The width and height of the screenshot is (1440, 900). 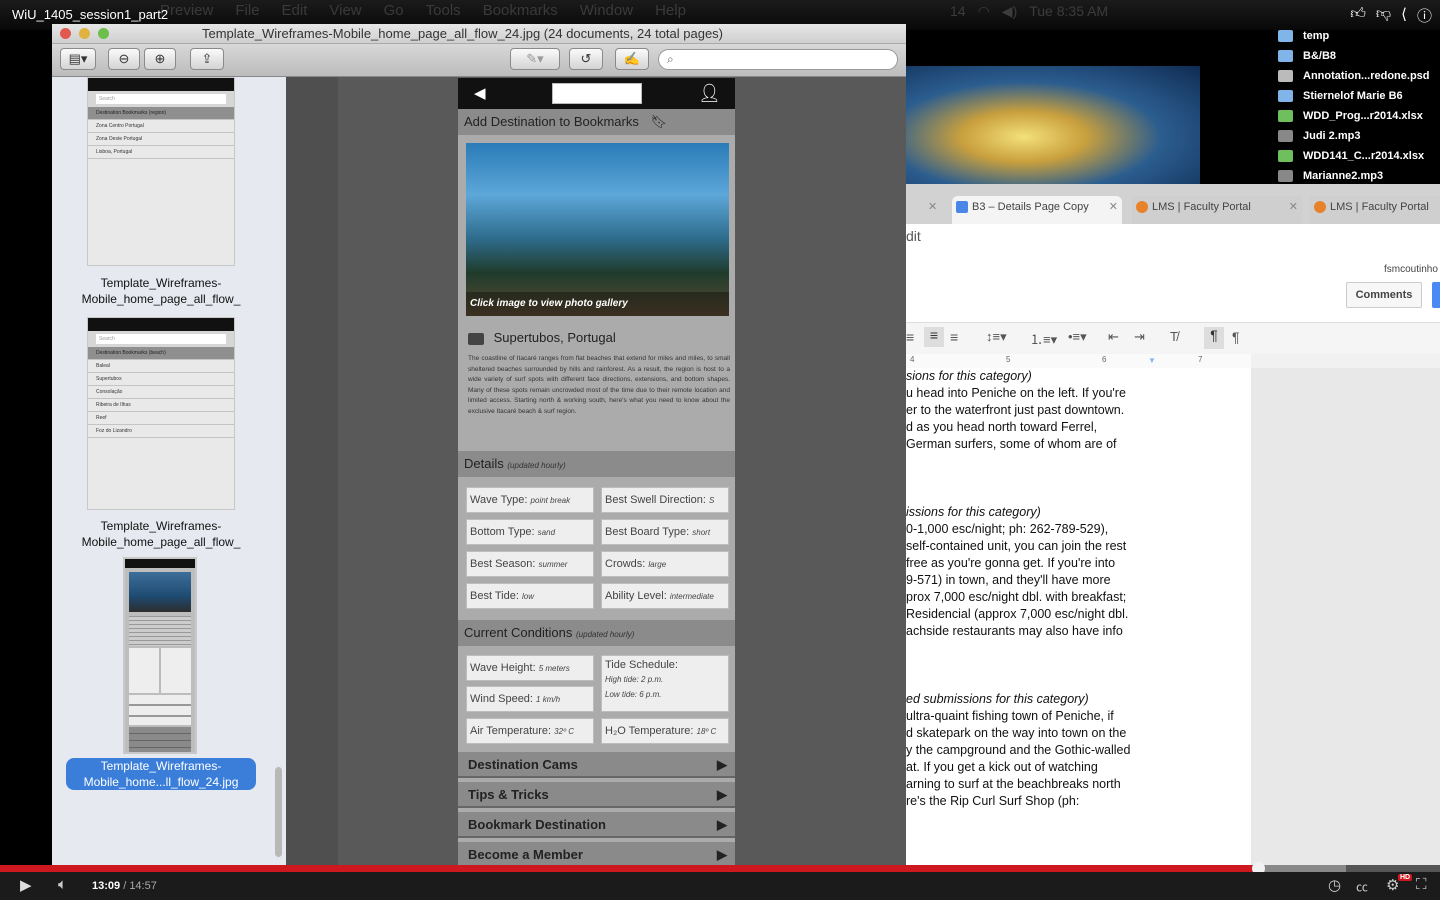 I want to click on line-spacing-icon: ↕≡▾, so click(x=996, y=337).